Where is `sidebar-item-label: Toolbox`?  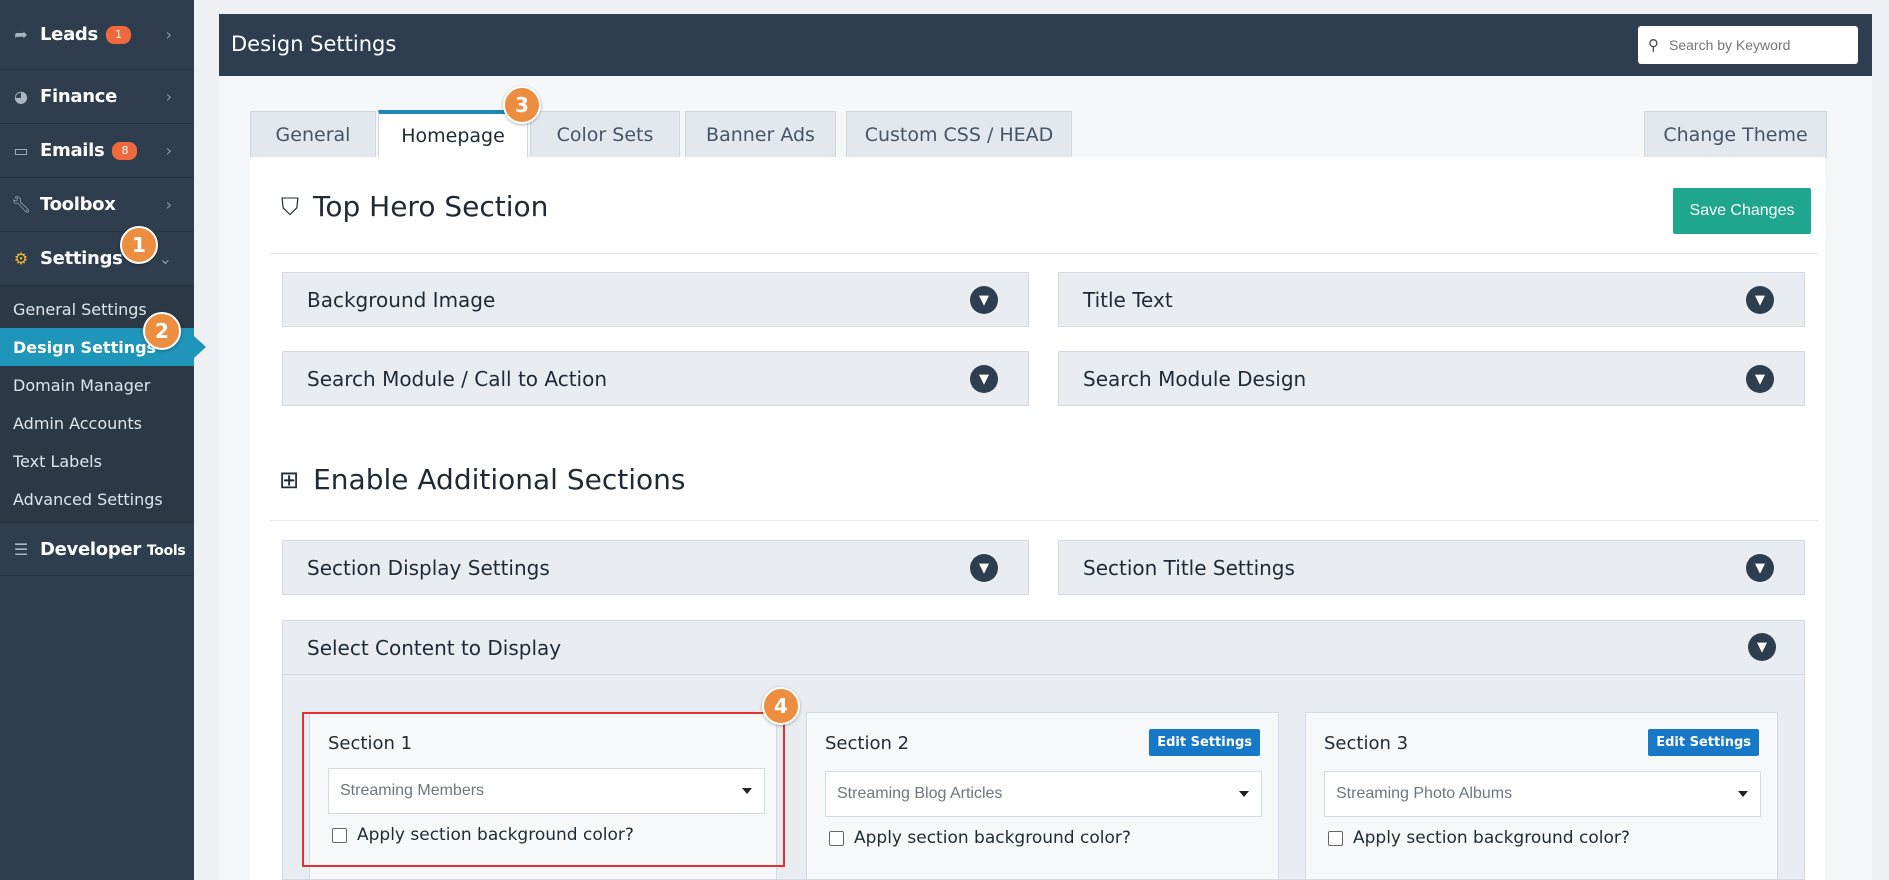
sidebar-item-label: Toolbox is located at coordinates (78, 204).